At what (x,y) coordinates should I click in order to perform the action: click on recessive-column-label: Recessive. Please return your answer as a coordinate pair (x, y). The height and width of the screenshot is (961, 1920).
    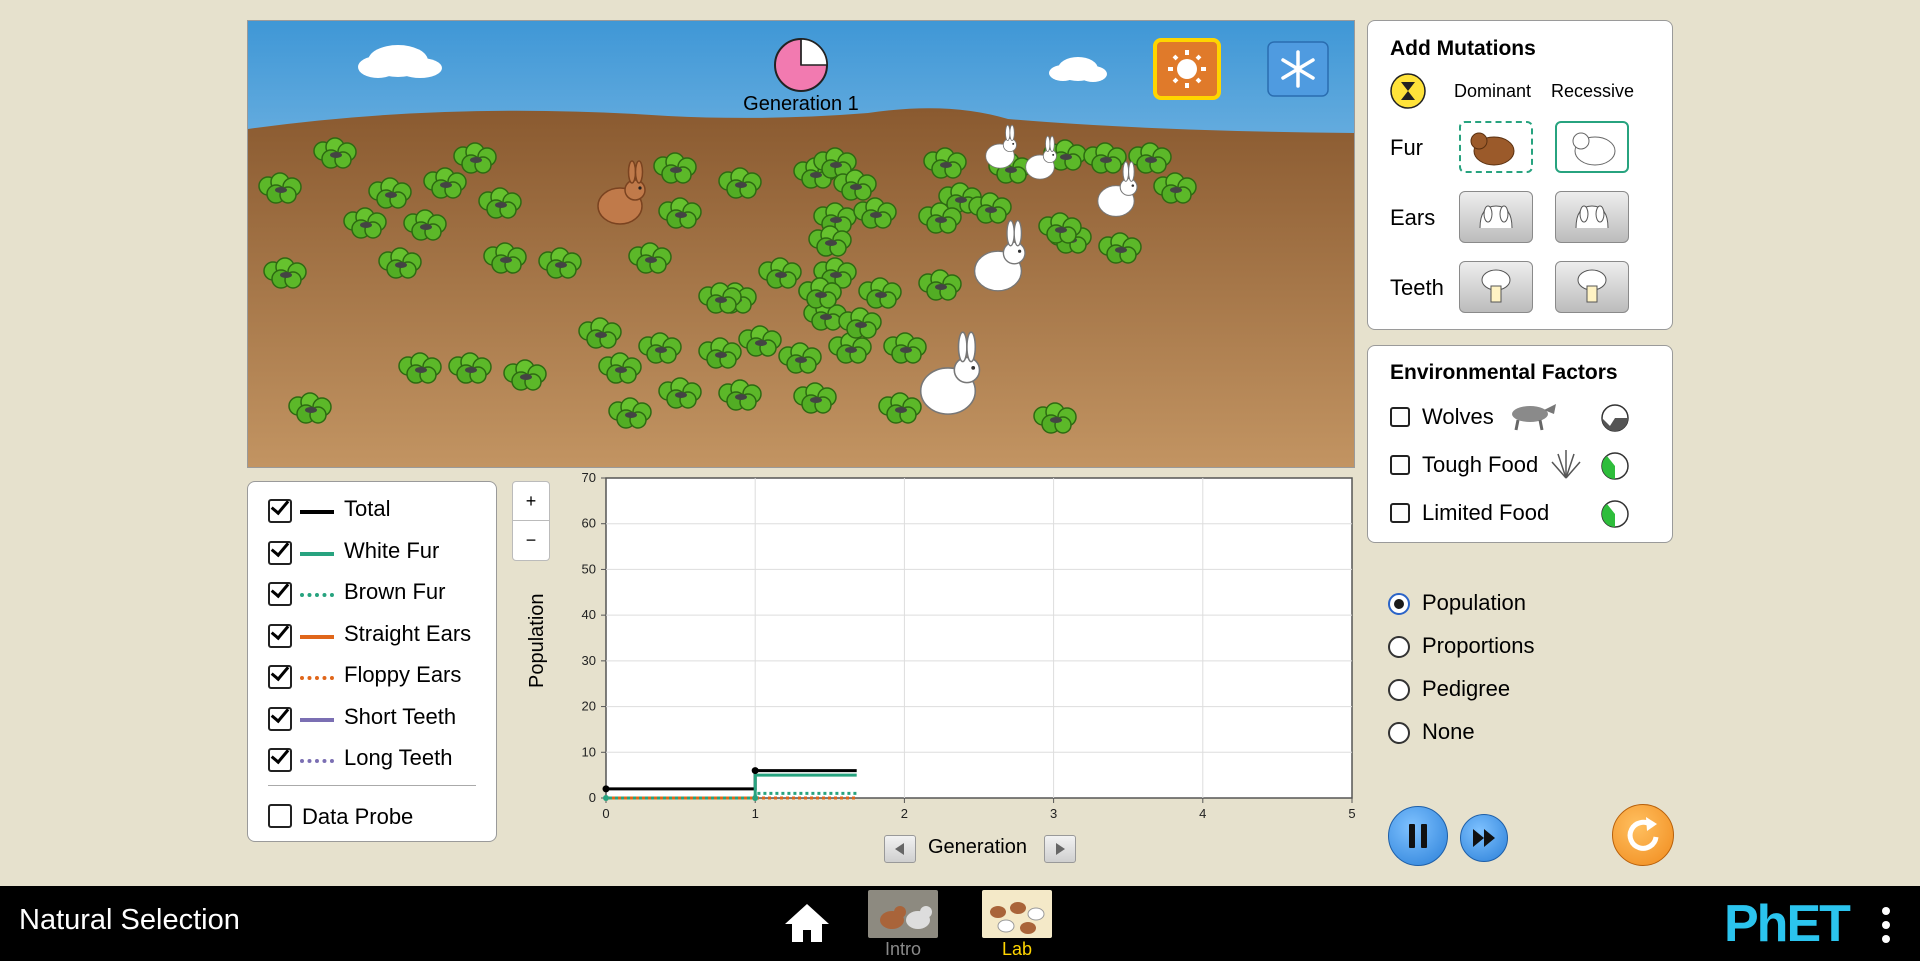
    Looking at the image, I should click on (1593, 91).